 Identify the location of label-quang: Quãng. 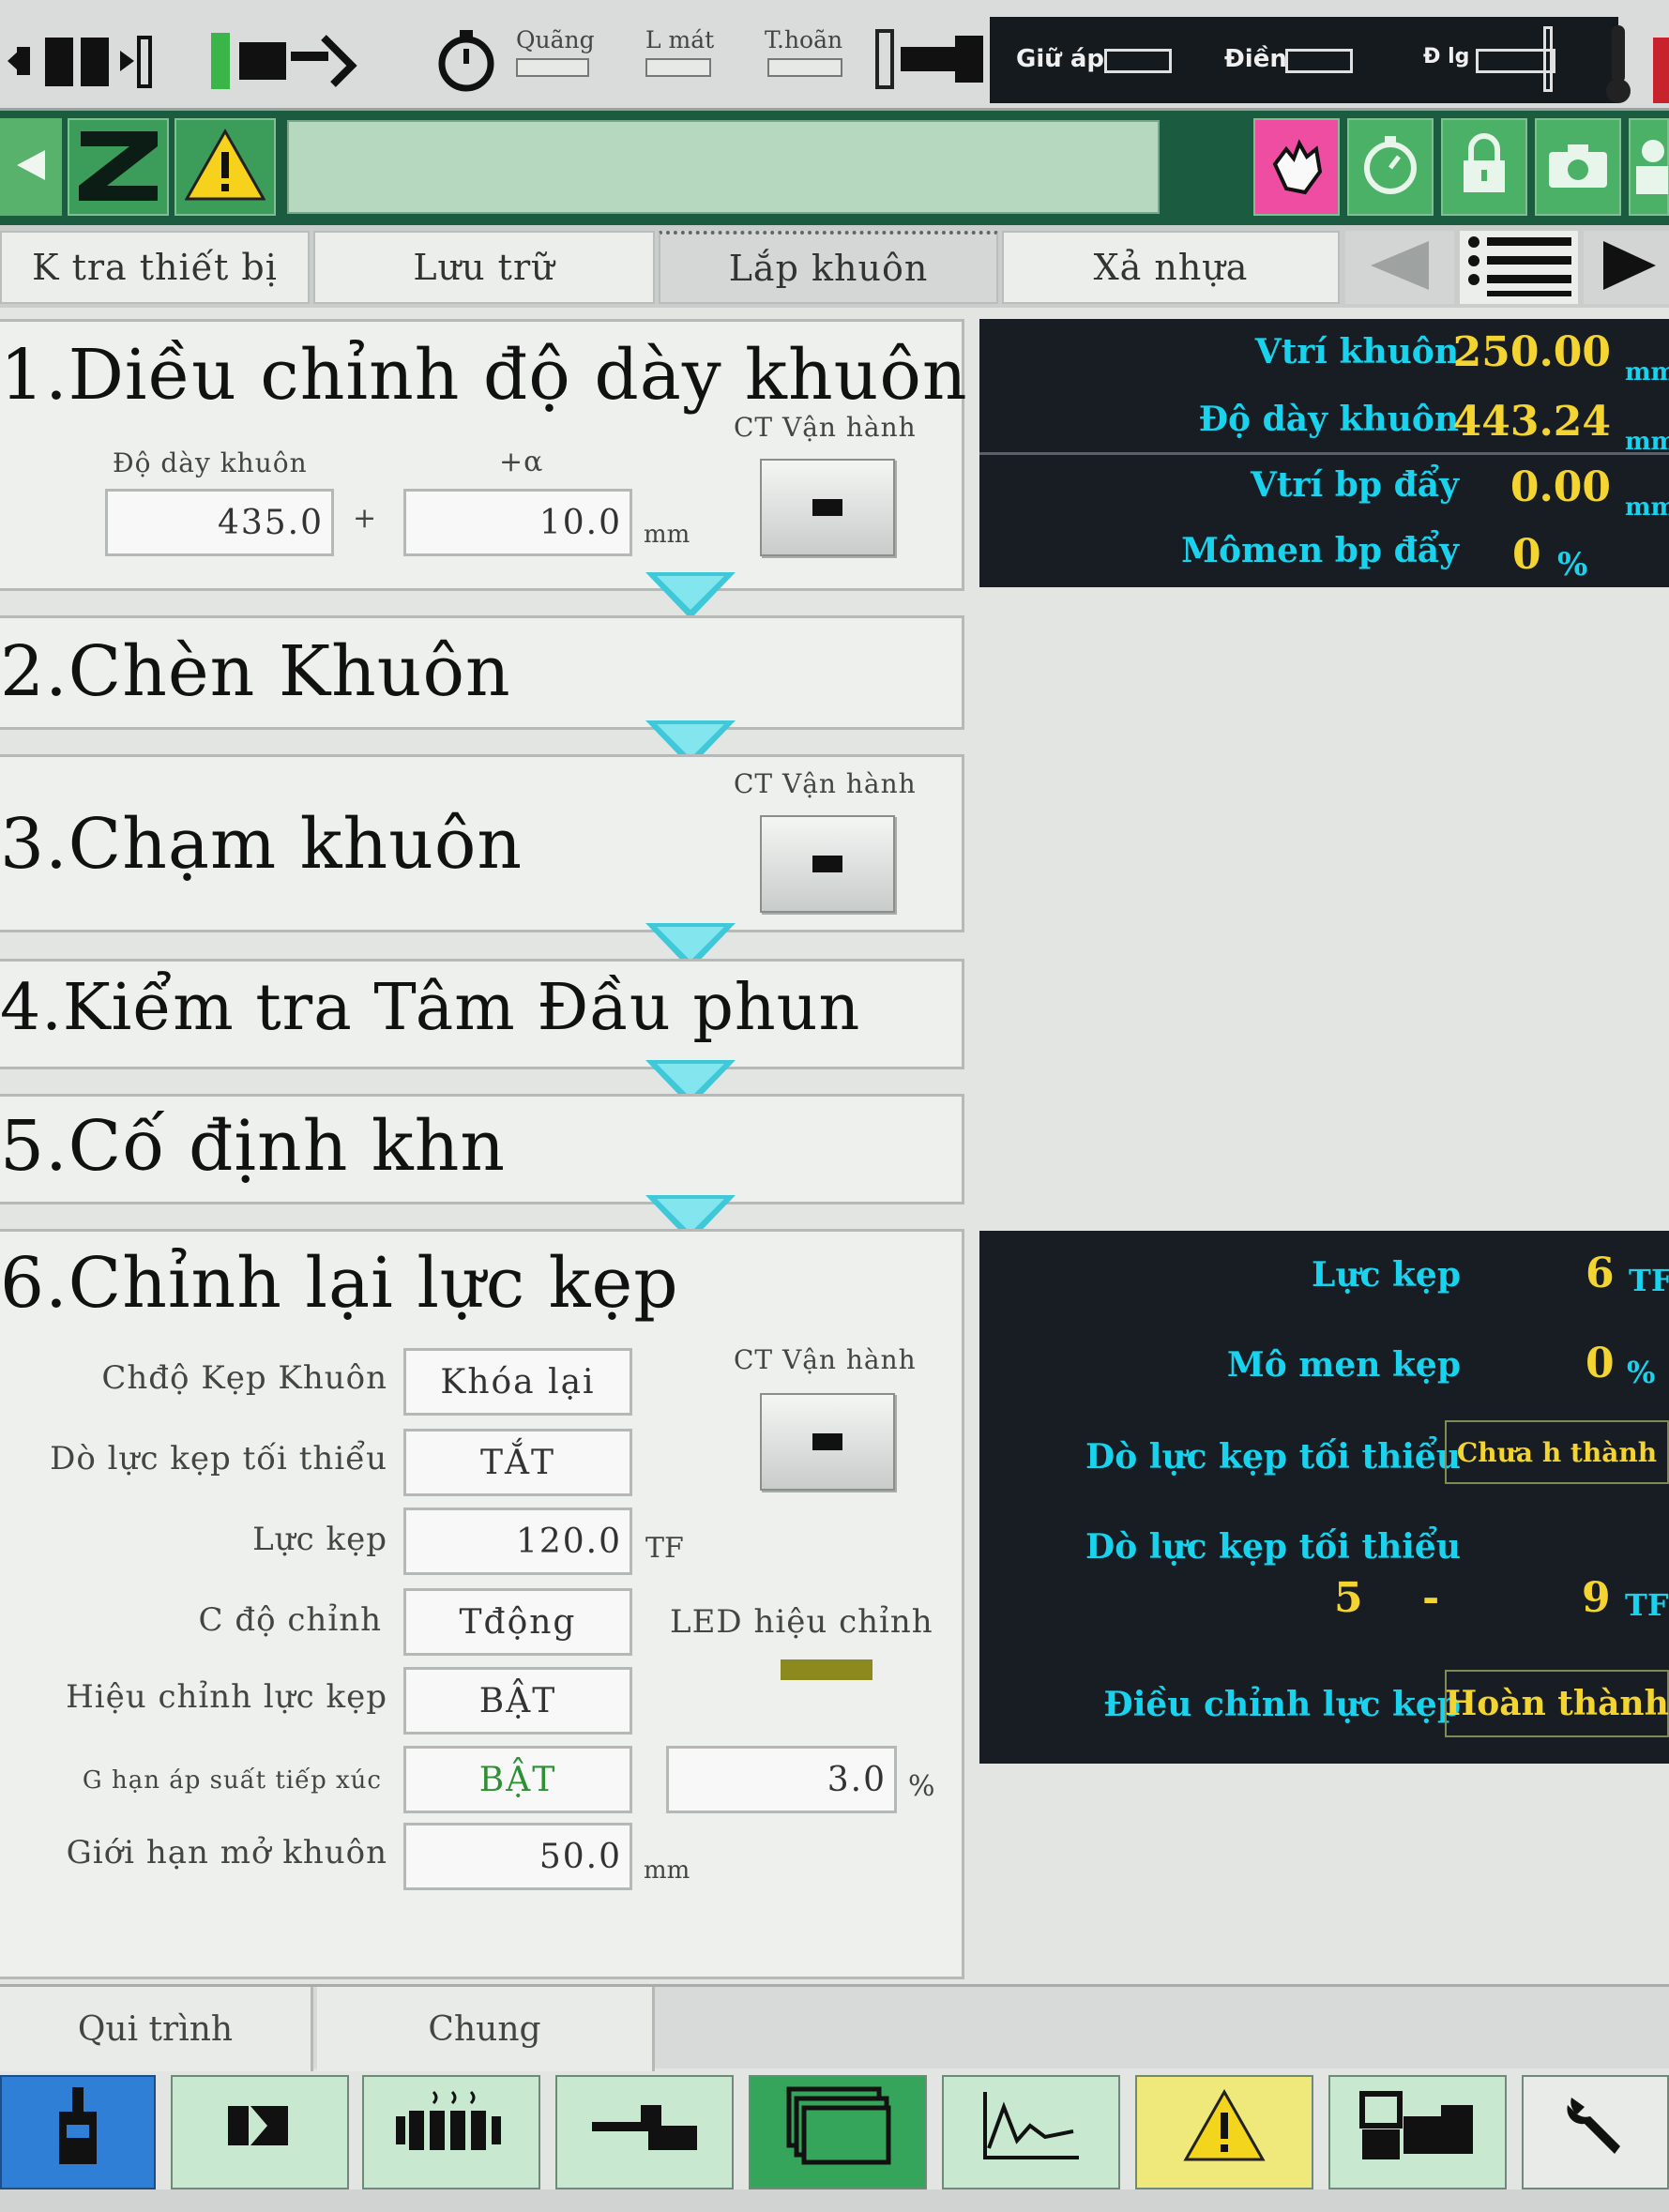
(555, 39).